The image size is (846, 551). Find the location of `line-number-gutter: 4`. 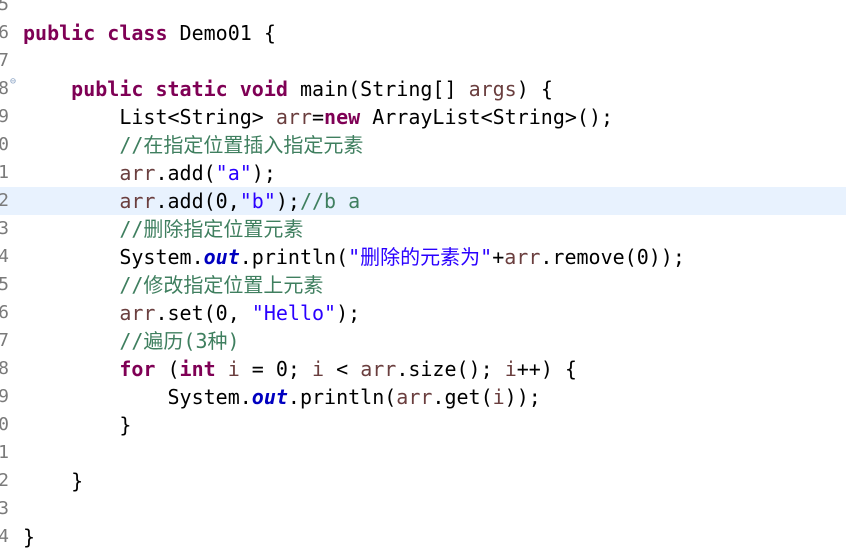

line-number-gutter: 4 is located at coordinates (7, 537).